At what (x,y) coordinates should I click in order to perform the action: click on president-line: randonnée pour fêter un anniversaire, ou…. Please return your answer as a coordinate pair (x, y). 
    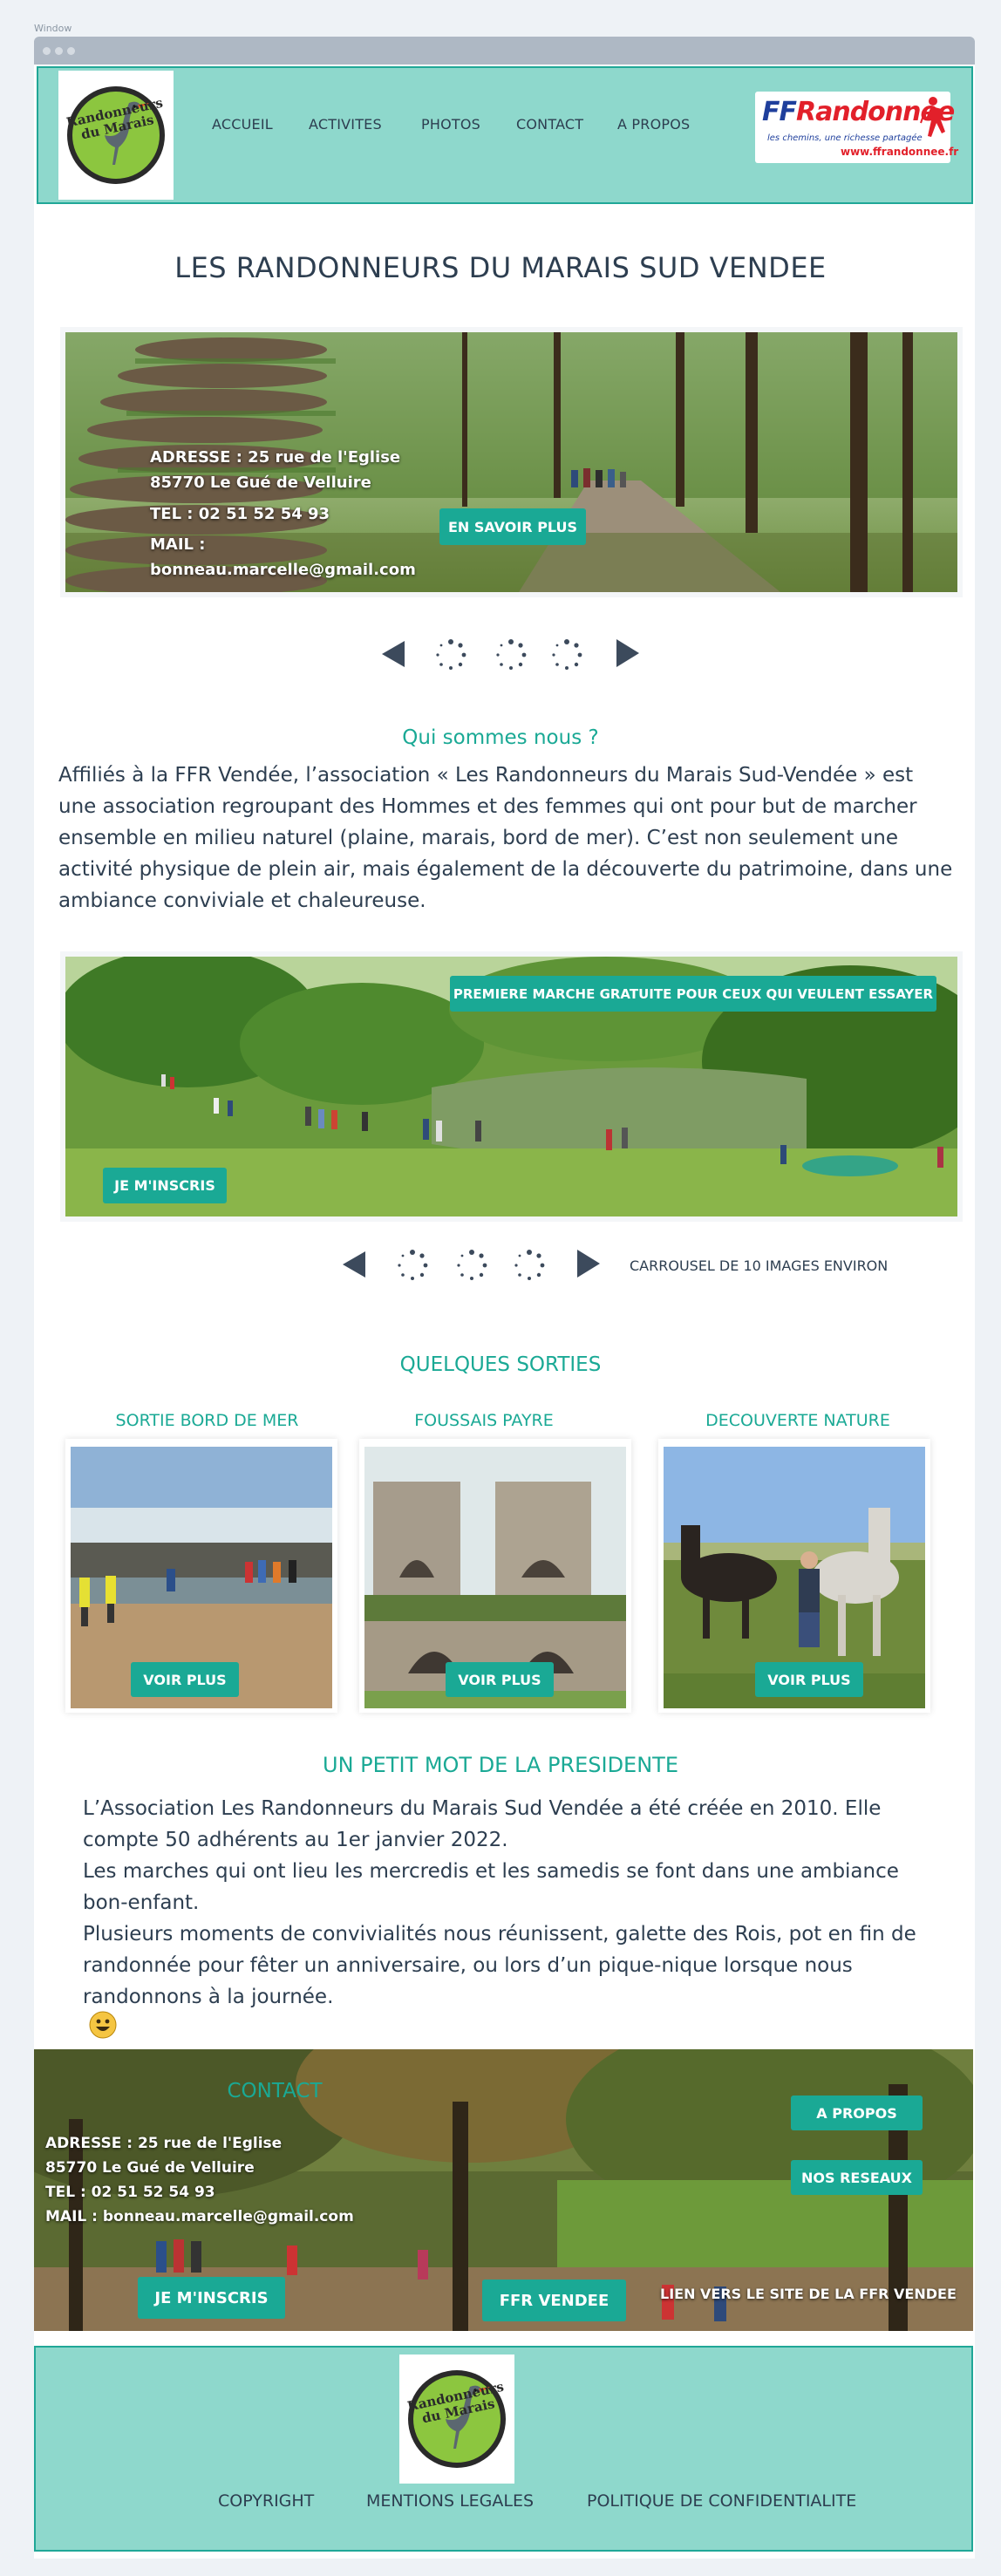
    Looking at the image, I should click on (468, 1966).